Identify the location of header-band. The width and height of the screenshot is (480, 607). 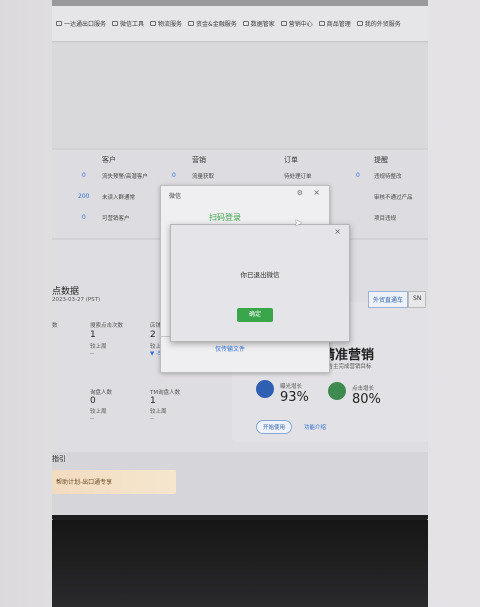
(240, 95).